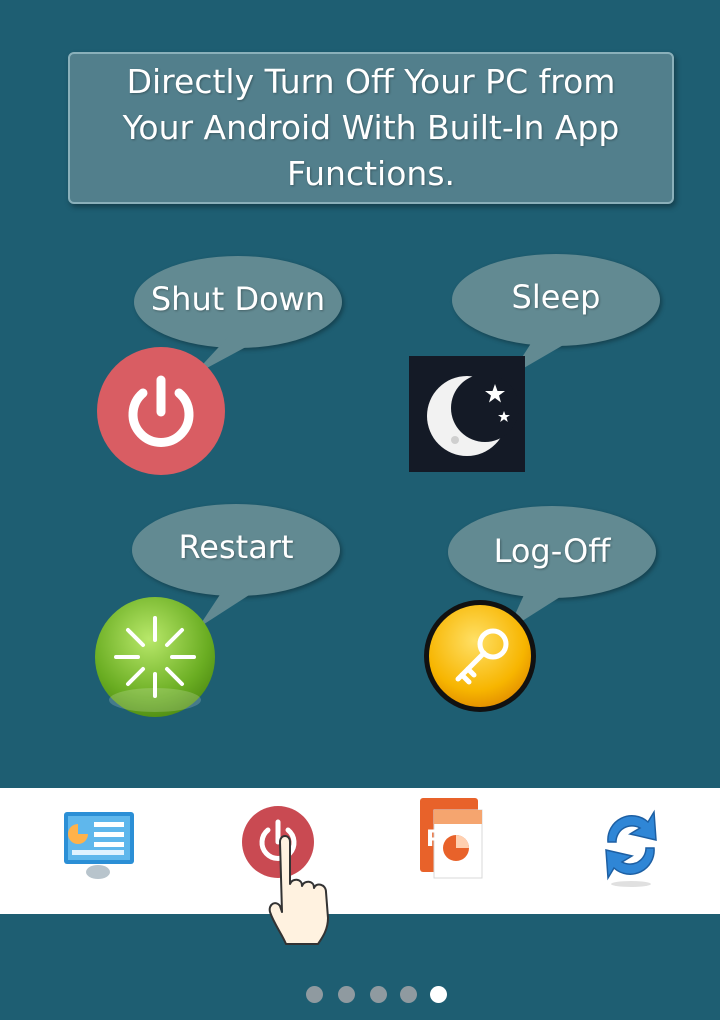 The image size is (720, 1020). I want to click on nav-refresh, so click(631, 843).